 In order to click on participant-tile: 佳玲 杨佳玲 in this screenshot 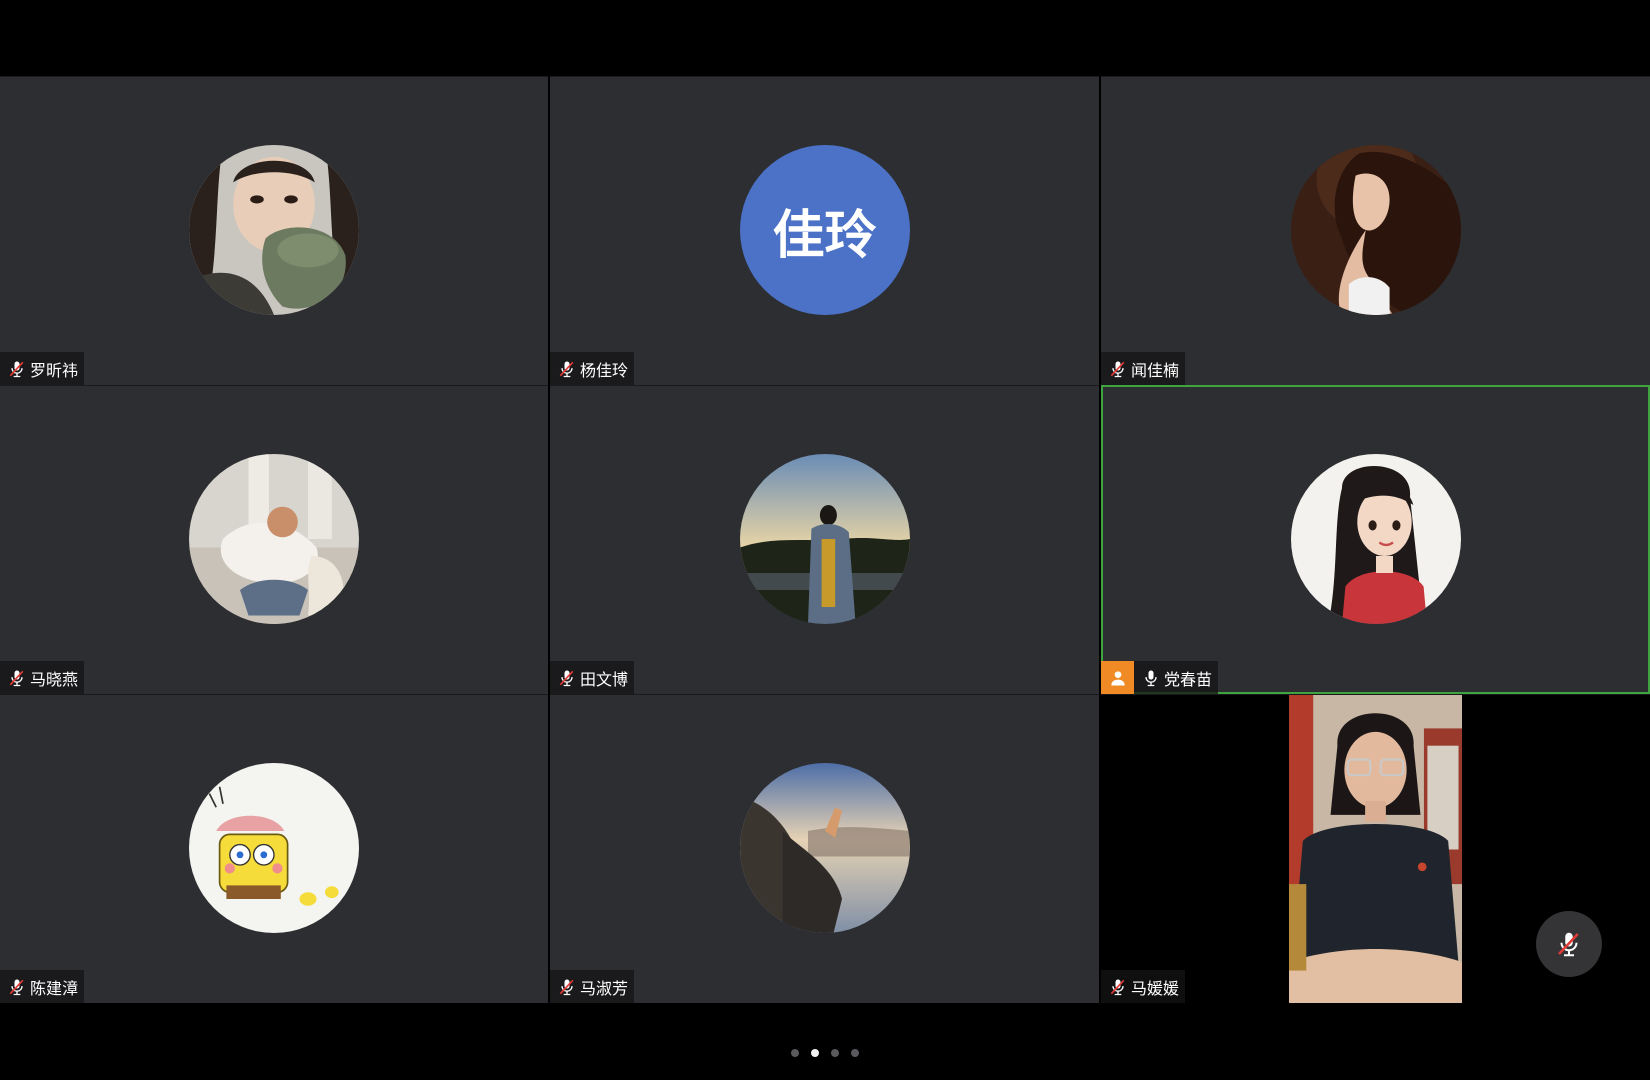, I will do `click(824, 230)`.